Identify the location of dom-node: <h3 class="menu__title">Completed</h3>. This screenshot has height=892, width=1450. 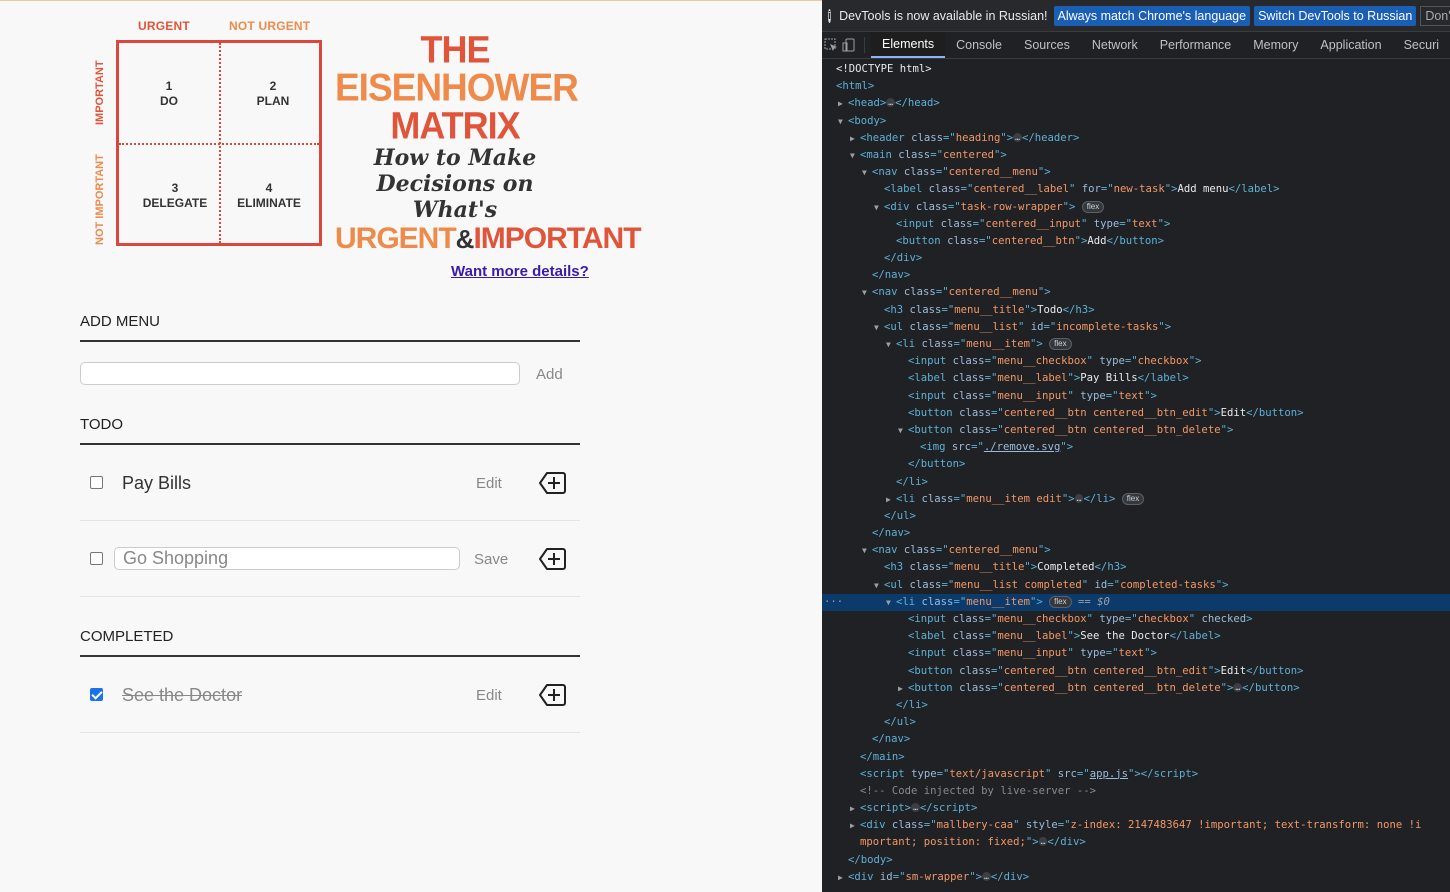
(1136, 567).